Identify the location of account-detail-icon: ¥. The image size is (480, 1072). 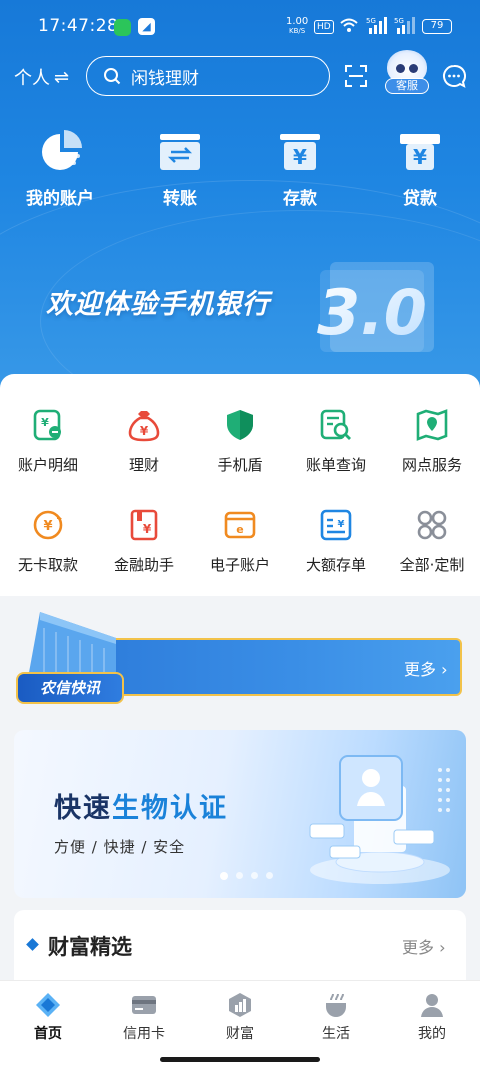
(47, 425).